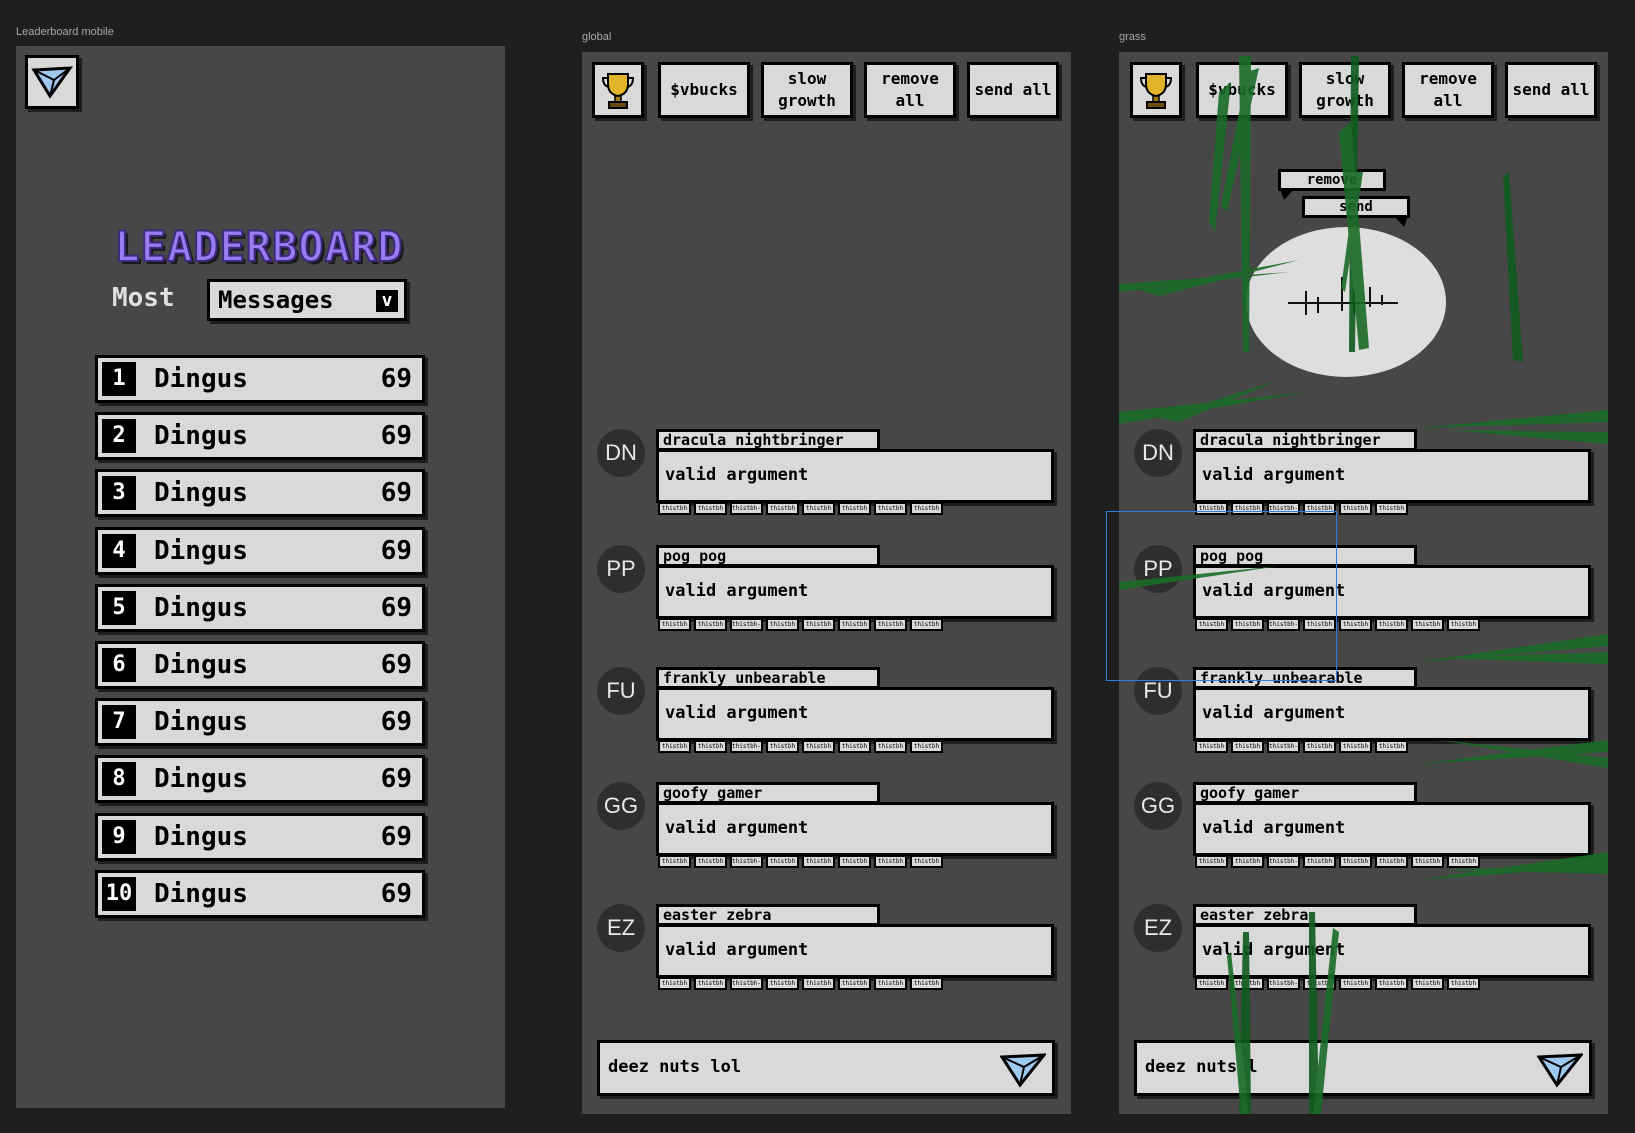 This screenshot has width=1635, height=1133. What do you see at coordinates (260, 607) in the screenshot?
I see `leaderboard-row: 5 Dingus 69` at bounding box center [260, 607].